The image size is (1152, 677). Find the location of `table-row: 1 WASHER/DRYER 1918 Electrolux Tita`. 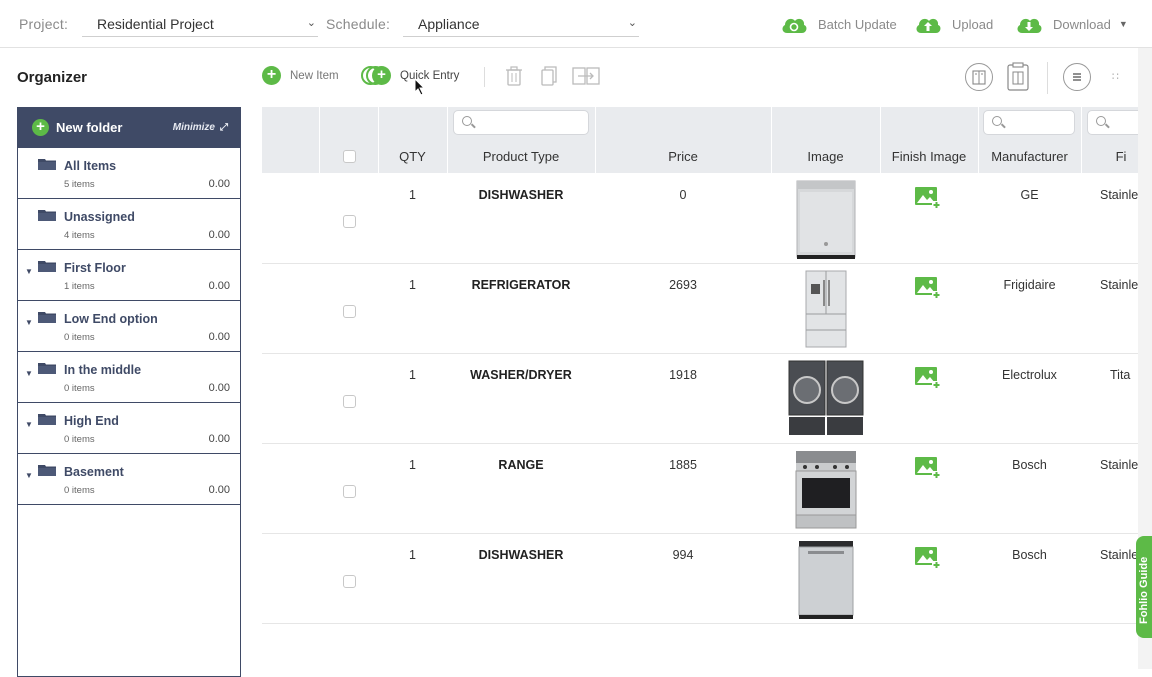

table-row: 1 WASHER/DRYER 1918 Electrolux Tita is located at coordinates (700, 399).